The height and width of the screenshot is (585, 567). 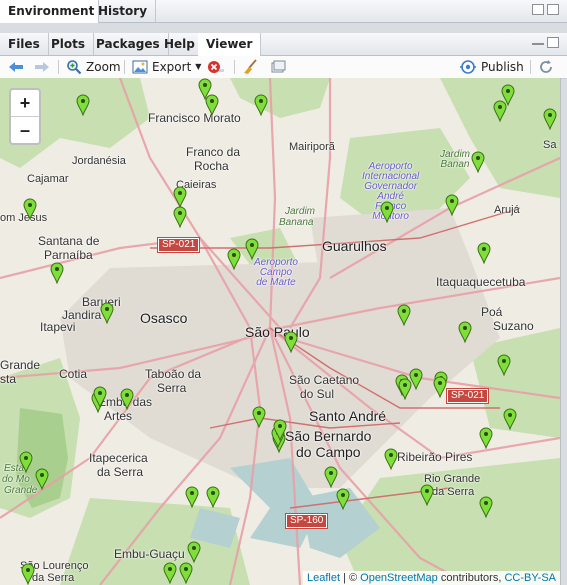 What do you see at coordinates (538, 41) in the screenshot?
I see `minimize-pane-icon` at bounding box center [538, 41].